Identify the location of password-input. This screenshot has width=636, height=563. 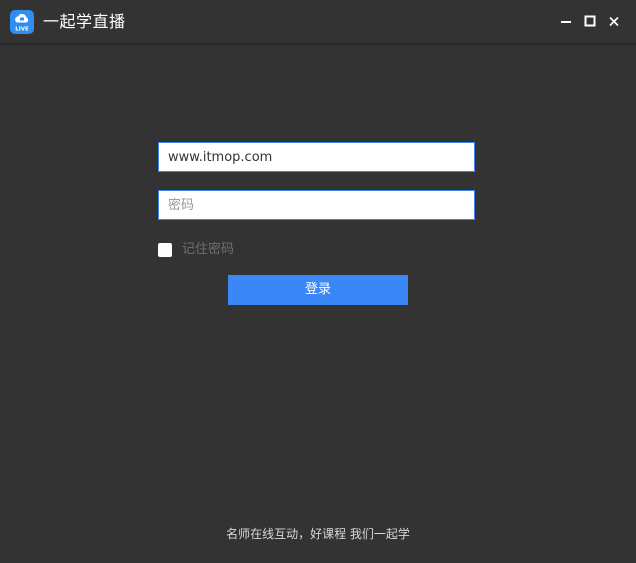
(316, 205).